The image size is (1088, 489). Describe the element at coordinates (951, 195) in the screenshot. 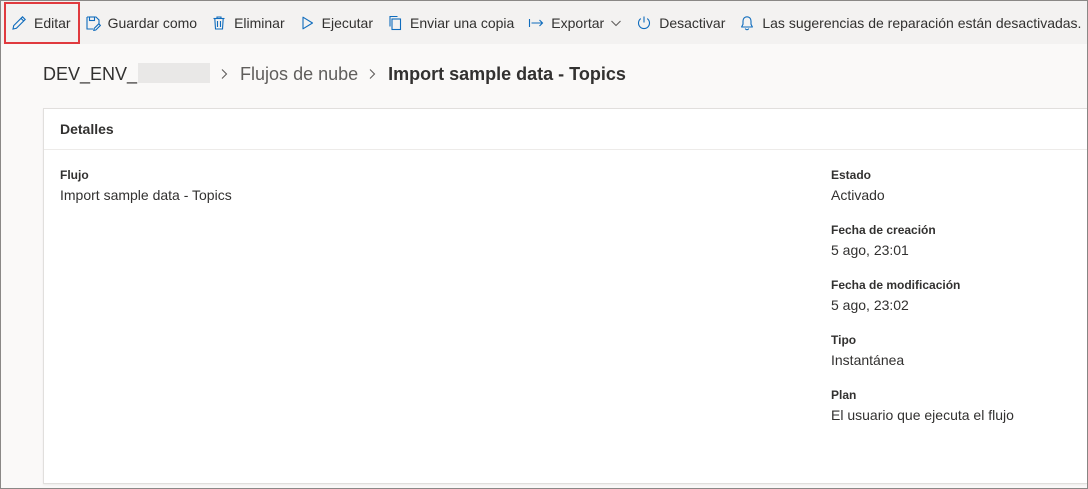

I see `status-field: Estado Activado` at that location.